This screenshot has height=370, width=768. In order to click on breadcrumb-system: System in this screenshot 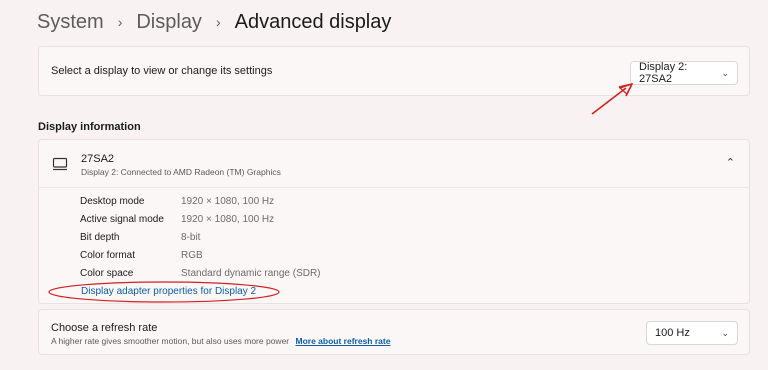, I will do `click(70, 22)`.